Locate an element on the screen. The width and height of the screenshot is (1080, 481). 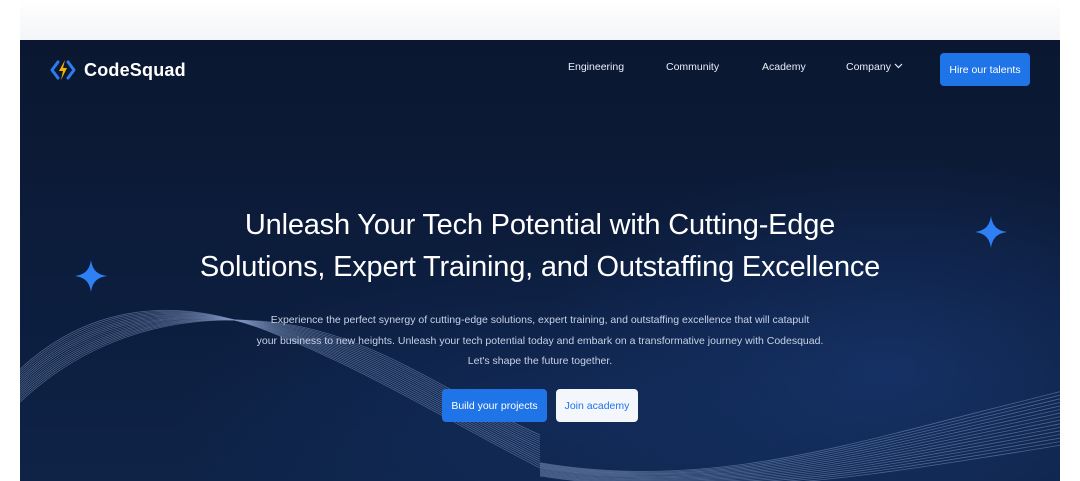
page-top-margin is located at coordinates (540, 20).